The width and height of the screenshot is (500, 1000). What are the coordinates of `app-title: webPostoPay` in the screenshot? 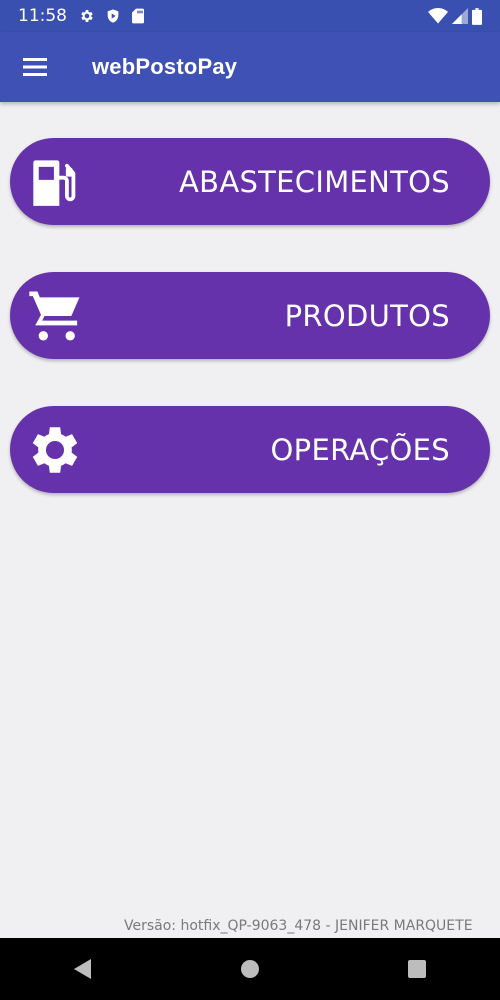 It's located at (165, 66).